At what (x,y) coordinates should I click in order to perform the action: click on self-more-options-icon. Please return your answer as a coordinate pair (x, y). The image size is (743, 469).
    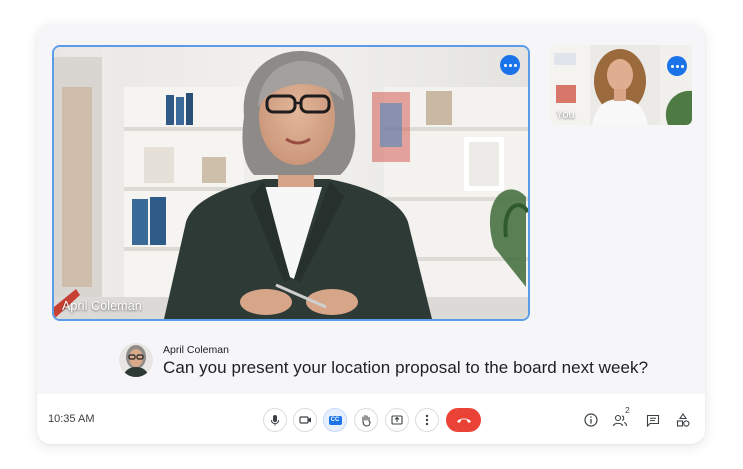
    Looking at the image, I should click on (677, 66).